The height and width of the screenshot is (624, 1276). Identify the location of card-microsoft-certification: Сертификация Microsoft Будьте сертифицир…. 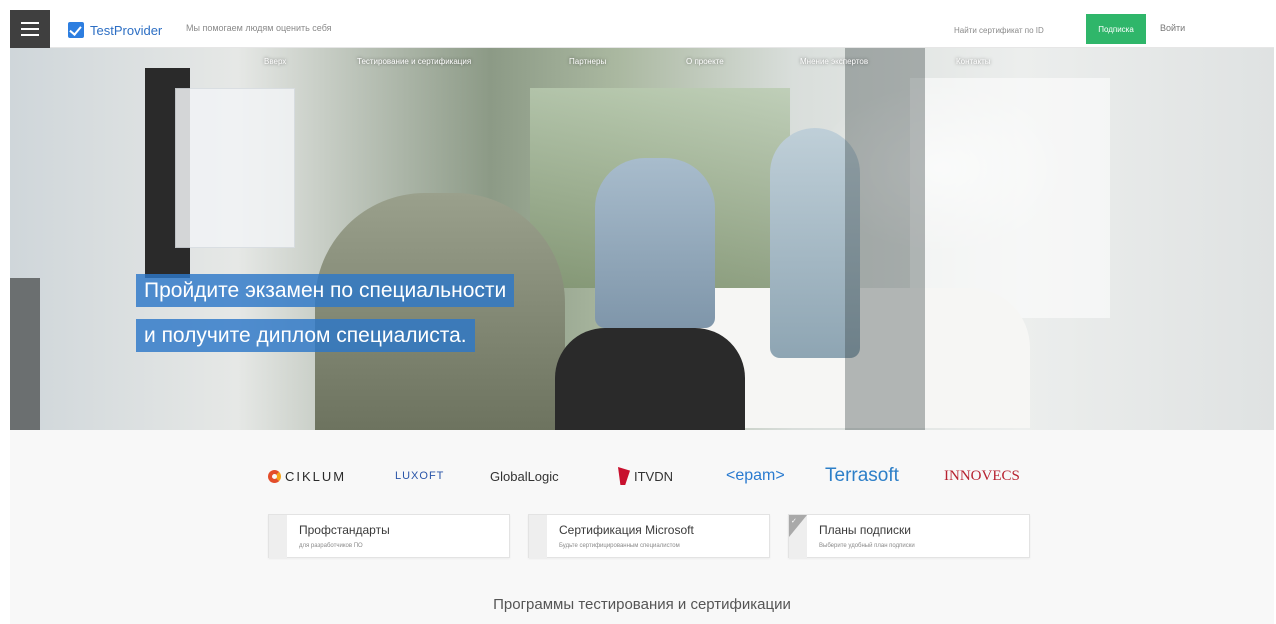
(649, 536).